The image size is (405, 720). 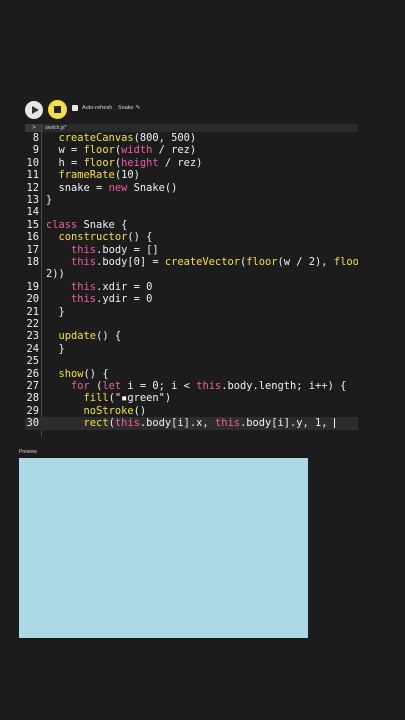 I want to click on code-line: 25, so click(x=191, y=361).